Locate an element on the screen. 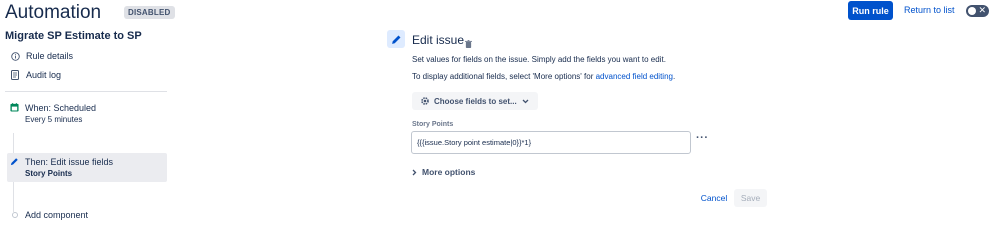 The height and width of the screenshot is (242, 997). chevron-down-icon is located at coordinates (525, 101).